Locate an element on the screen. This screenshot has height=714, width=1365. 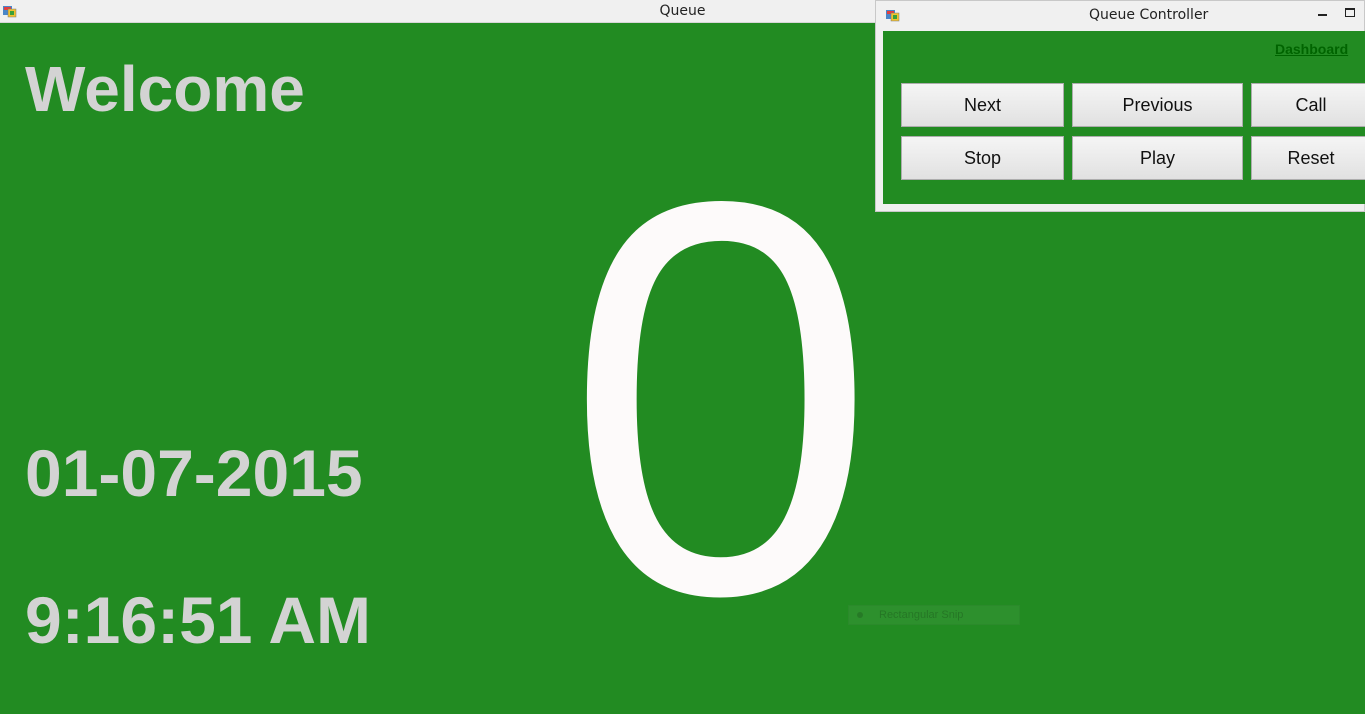
controller-window-icon is located at coordinates (893, 15).